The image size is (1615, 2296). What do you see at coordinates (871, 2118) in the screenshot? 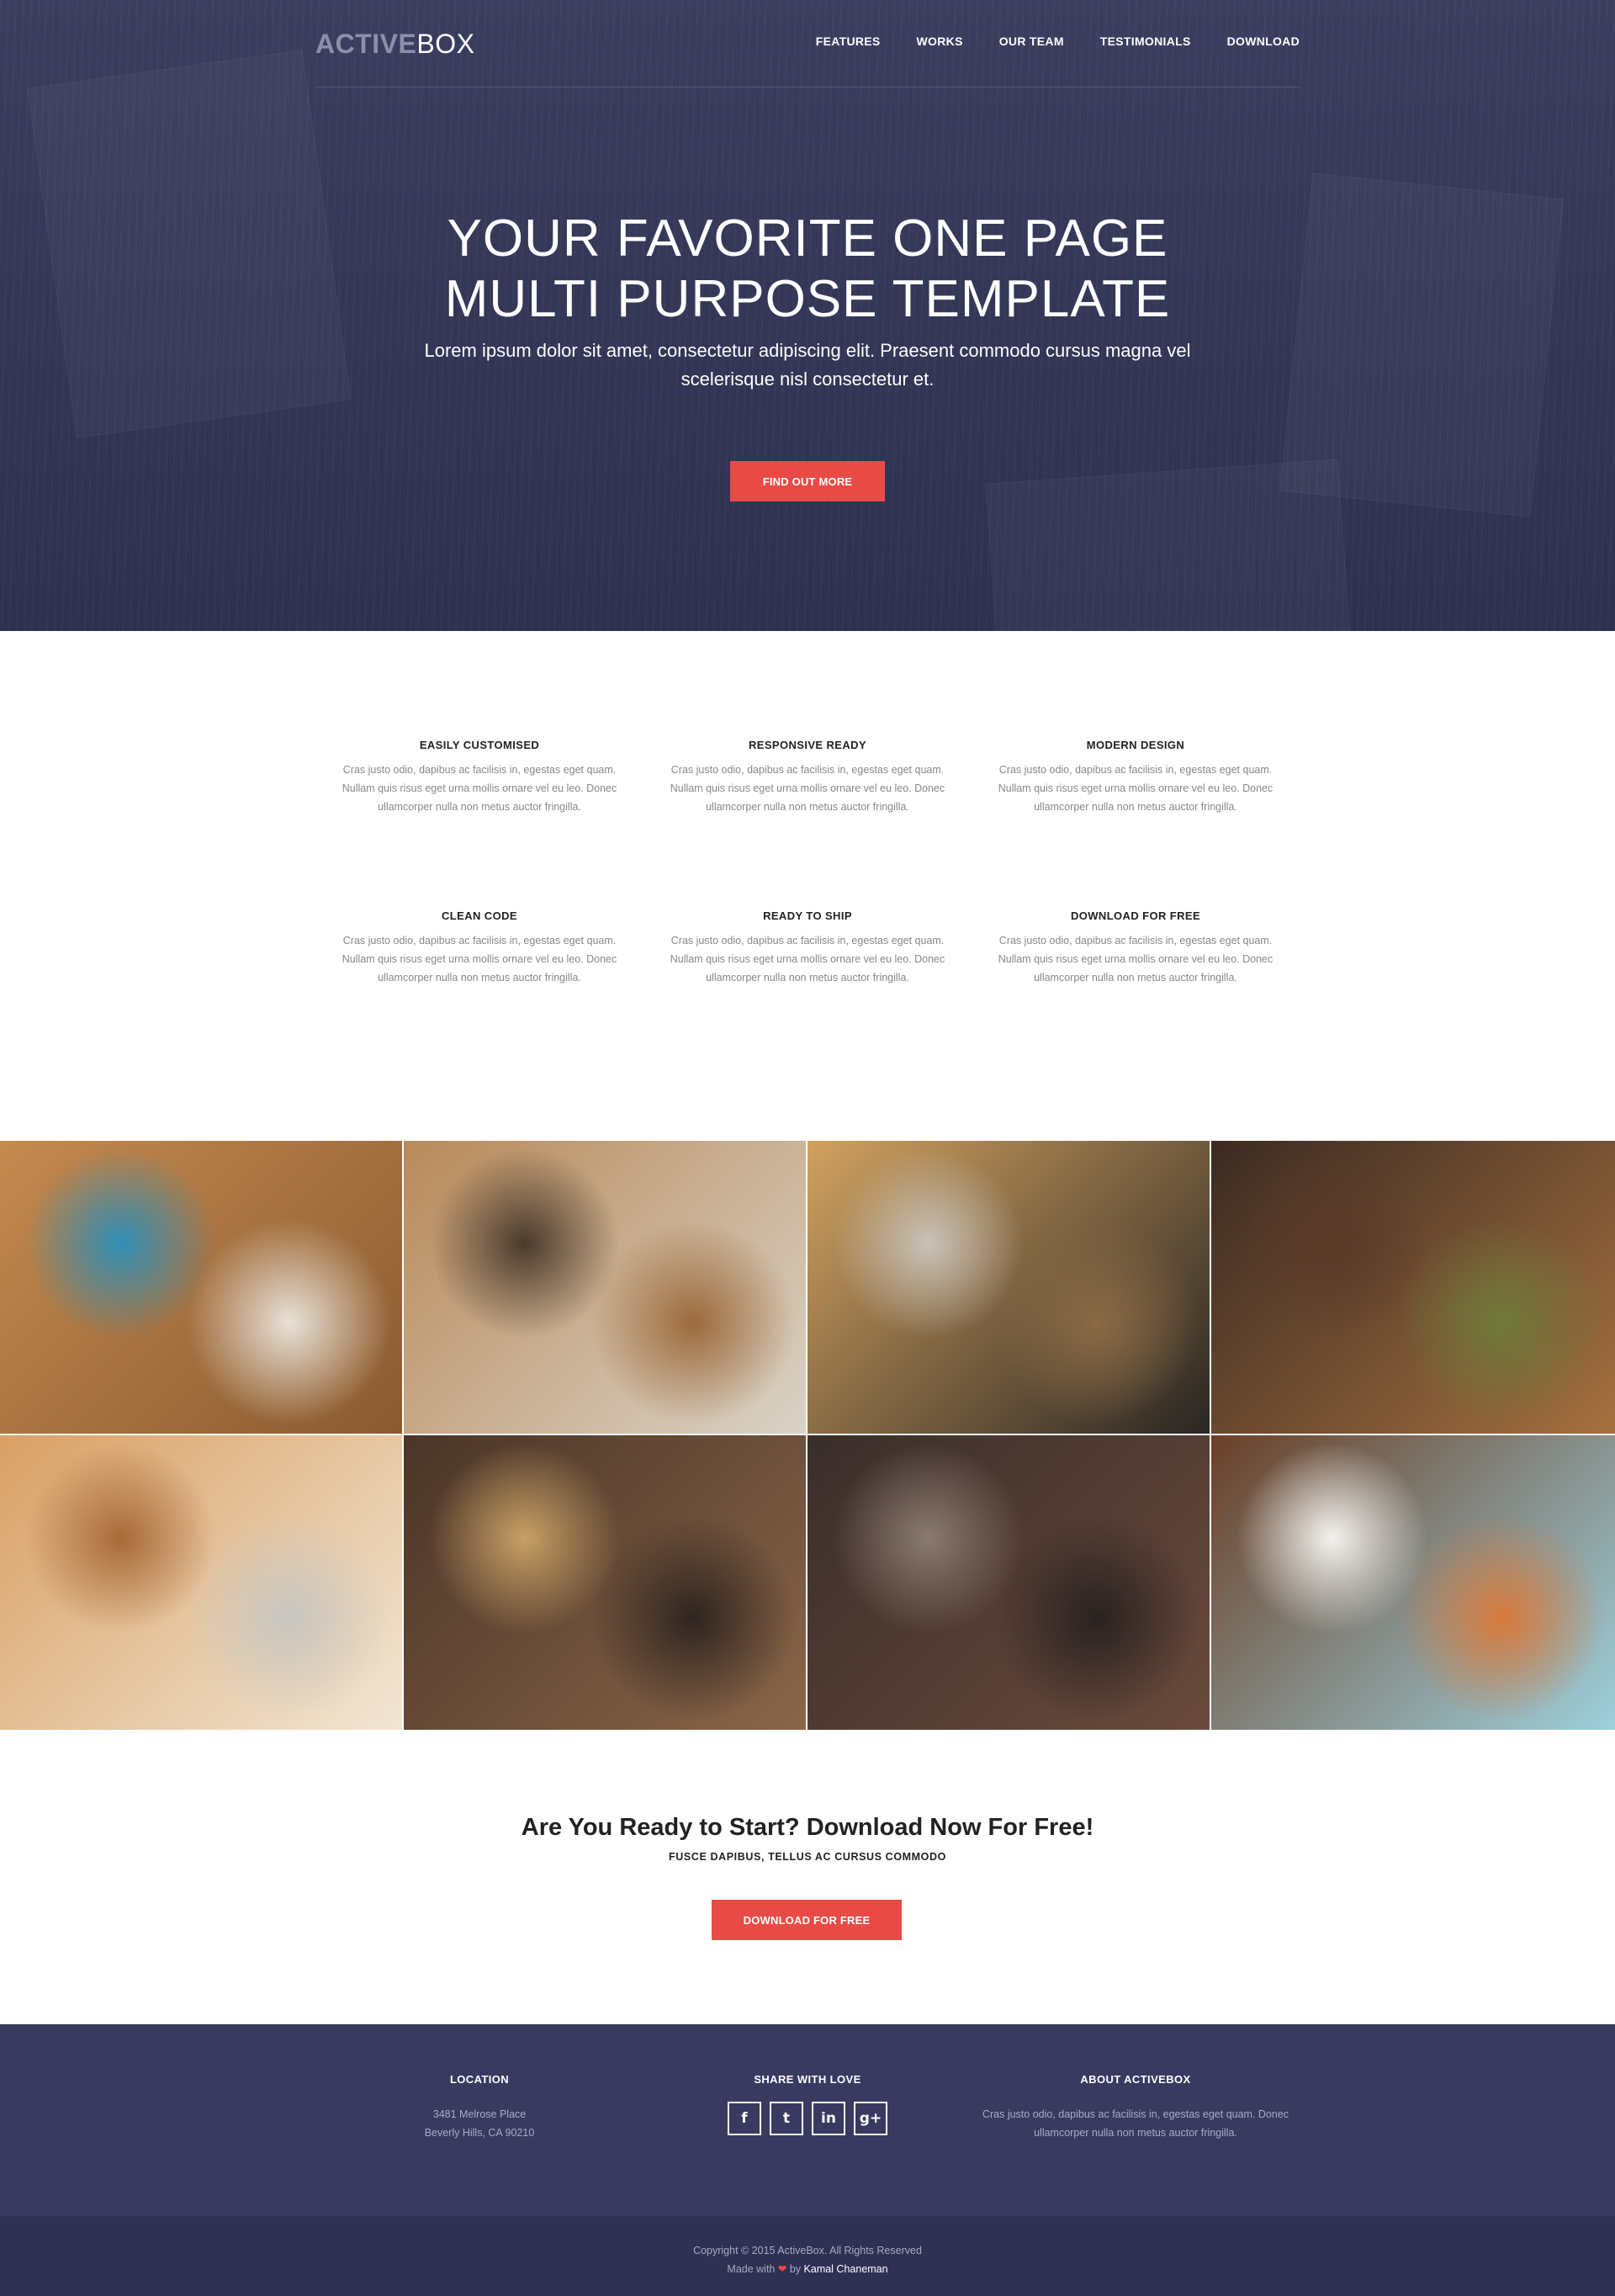
I see `google-plus-icon: g+` at bounding box center [871, 2118].